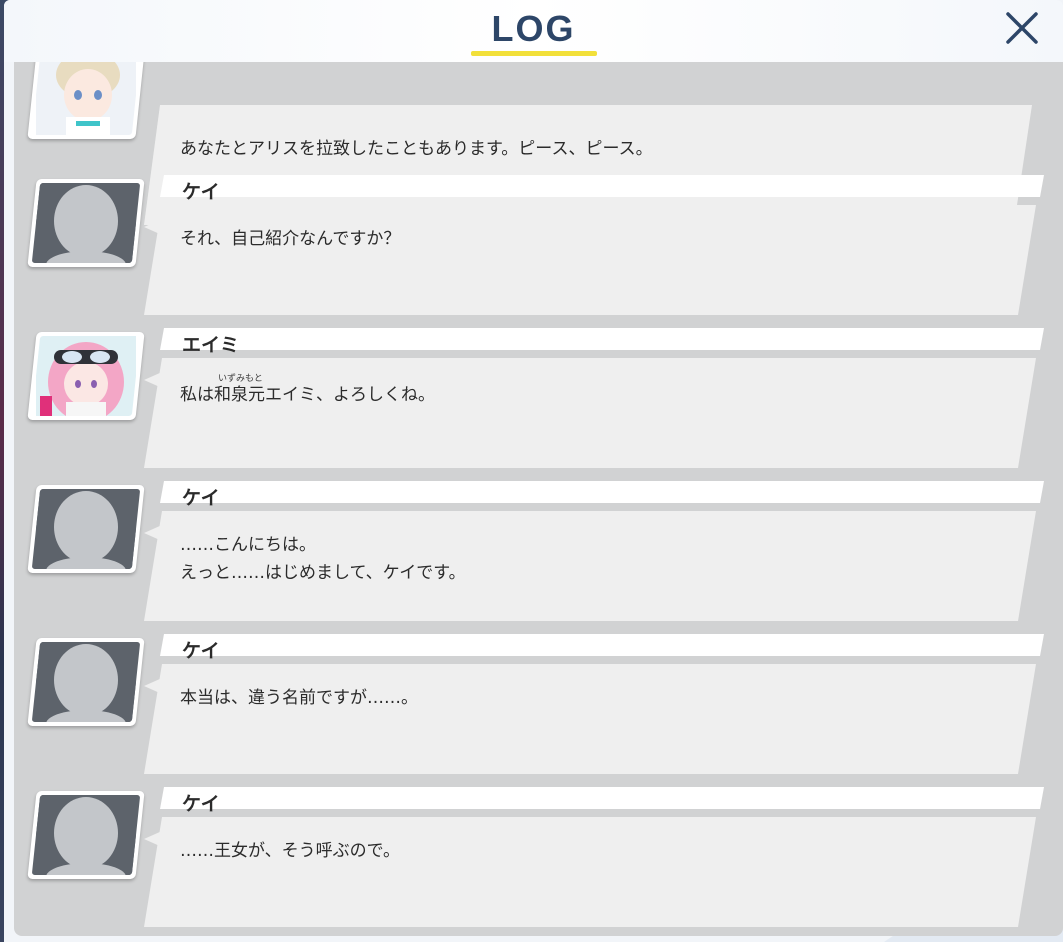 The image size is (1063, 942). Describe the element at coordinates (533, 28) in the screenshot. I see `page-title: LOG` at that location.